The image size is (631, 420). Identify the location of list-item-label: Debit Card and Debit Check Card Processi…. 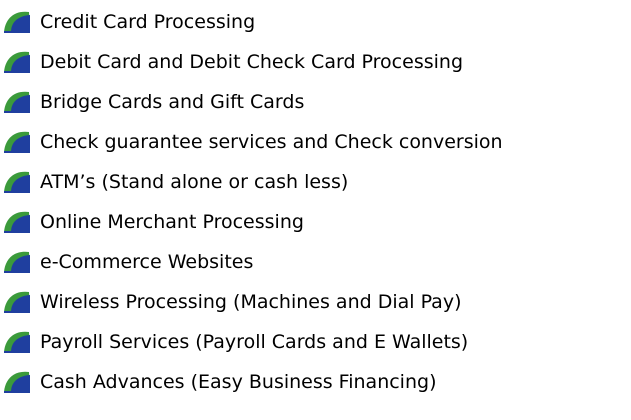
(252, 62).